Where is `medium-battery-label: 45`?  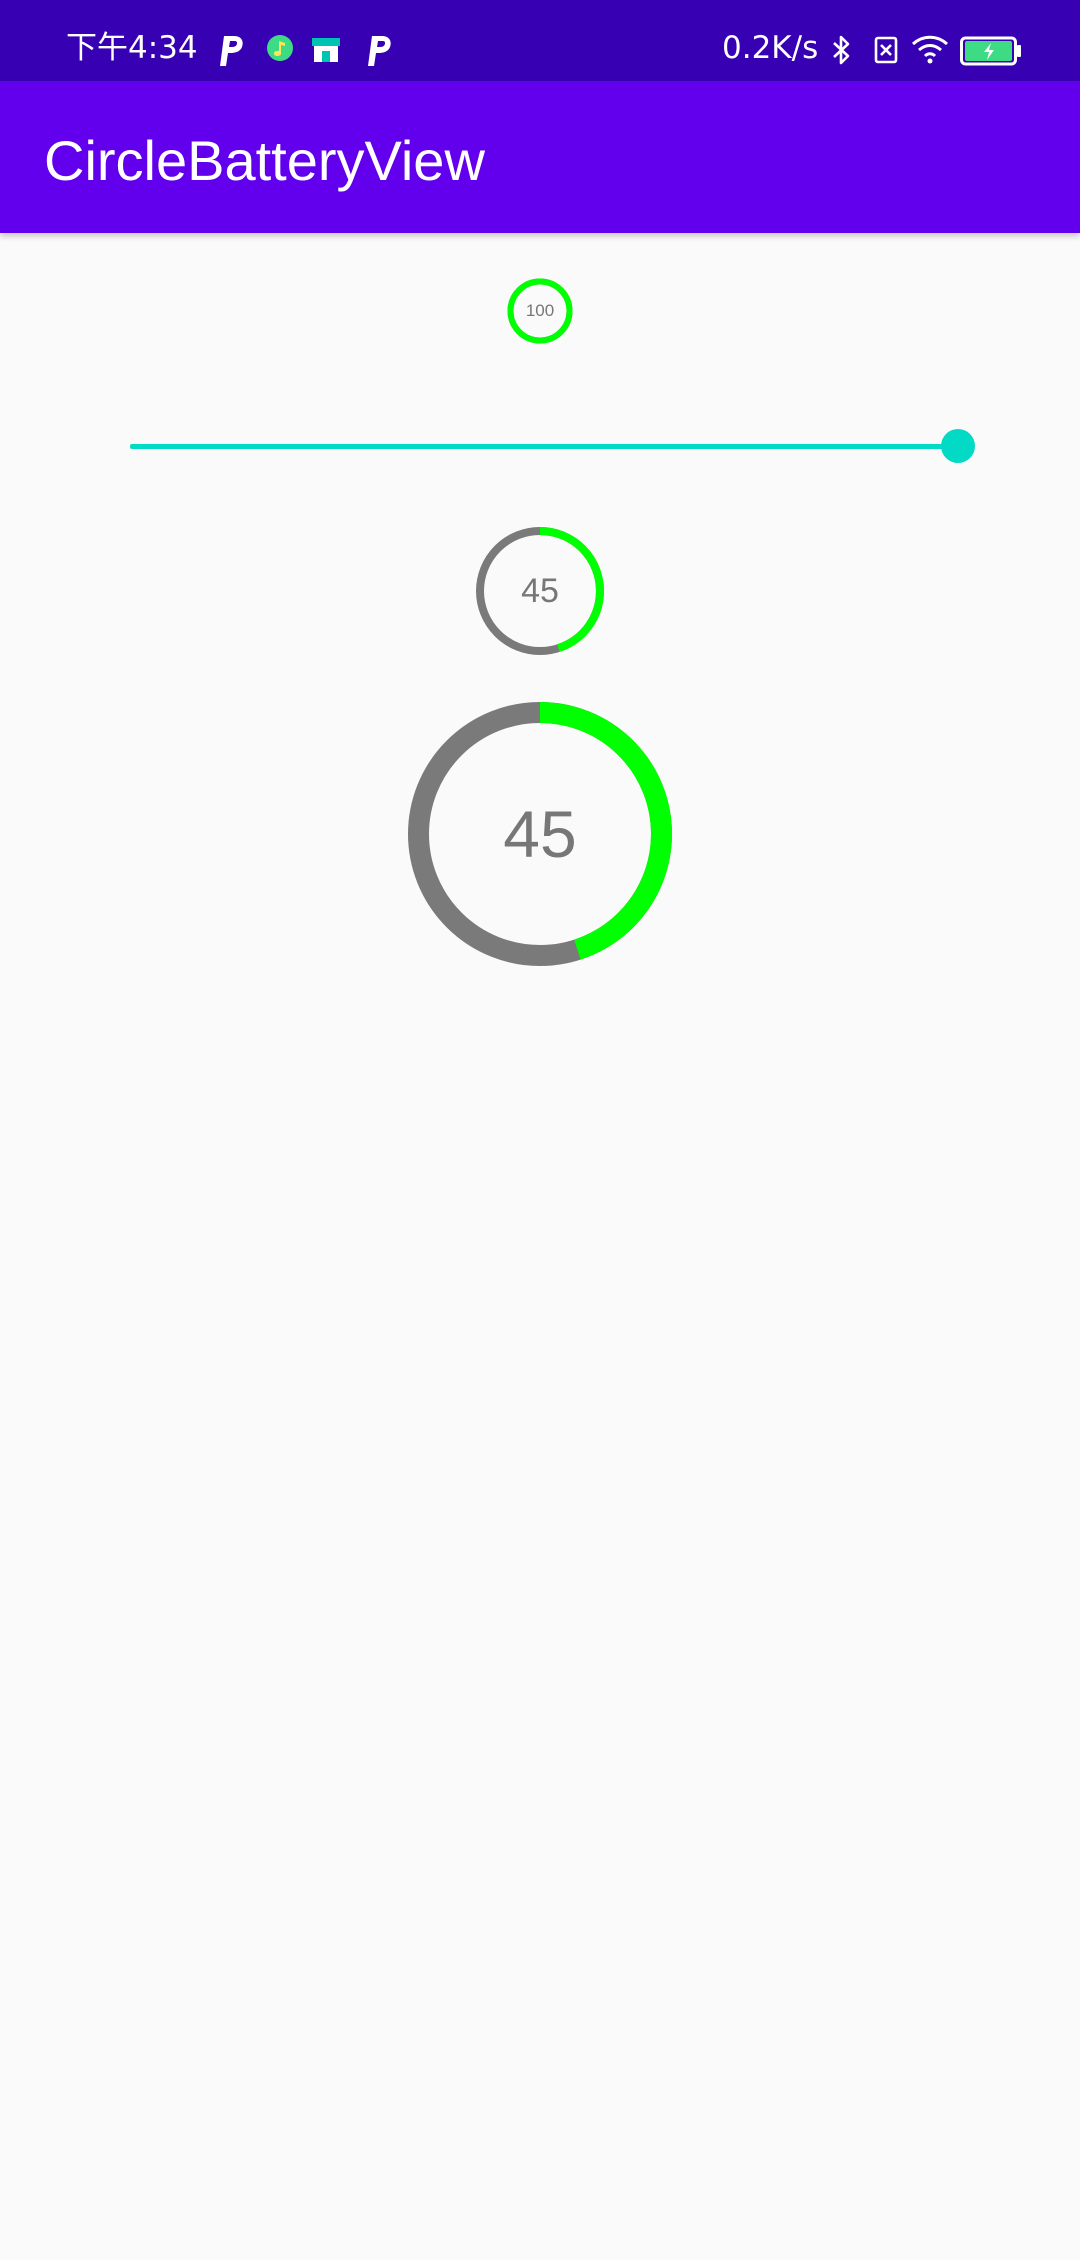
medium-battery-label: 45 is located at coordinates (540, 590).